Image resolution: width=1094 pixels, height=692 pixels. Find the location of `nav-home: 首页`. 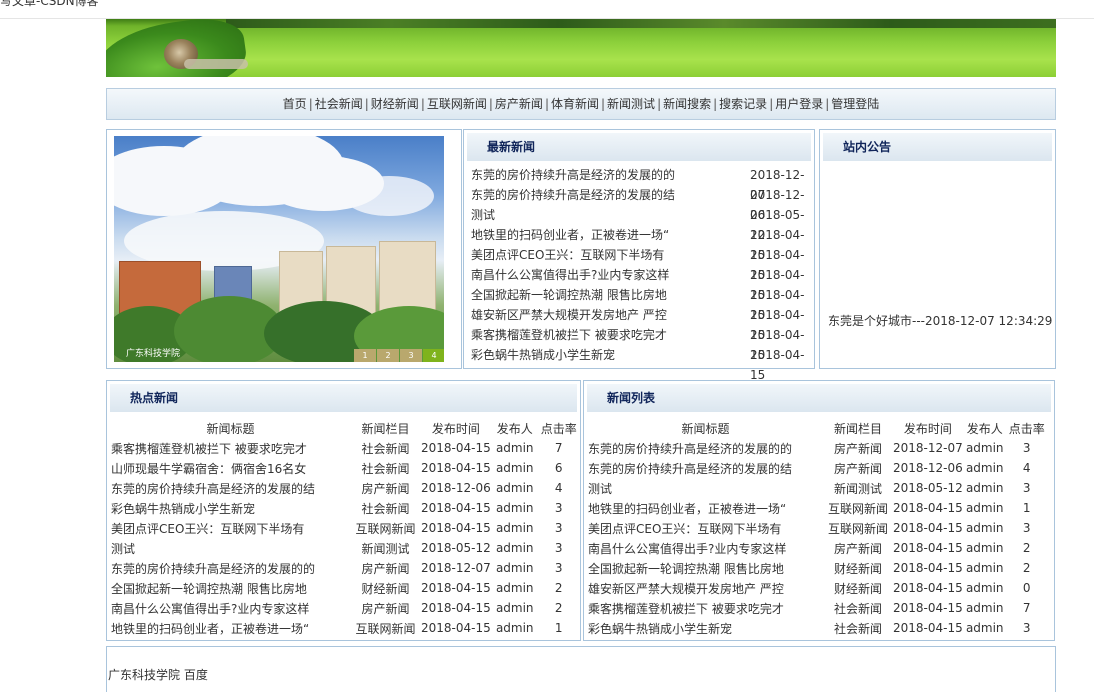

nav-home: 首页 is located at coordinates (295, 104).